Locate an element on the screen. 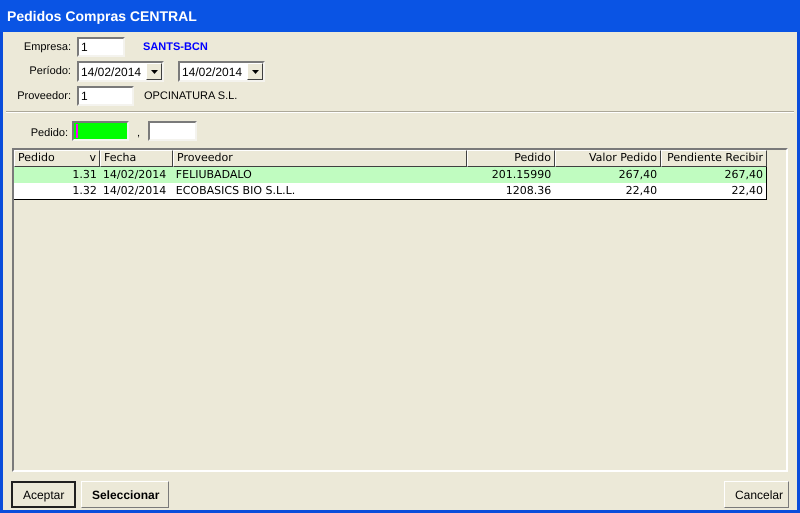  column-header: Pedido v is located at coordinates (57, 158).